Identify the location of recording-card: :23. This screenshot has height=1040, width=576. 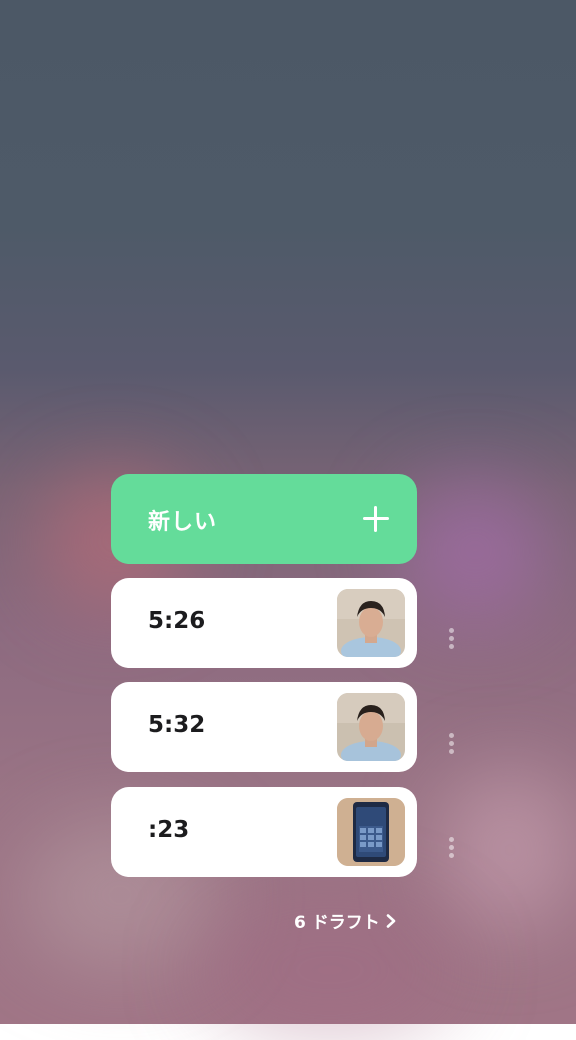
(264, 832).